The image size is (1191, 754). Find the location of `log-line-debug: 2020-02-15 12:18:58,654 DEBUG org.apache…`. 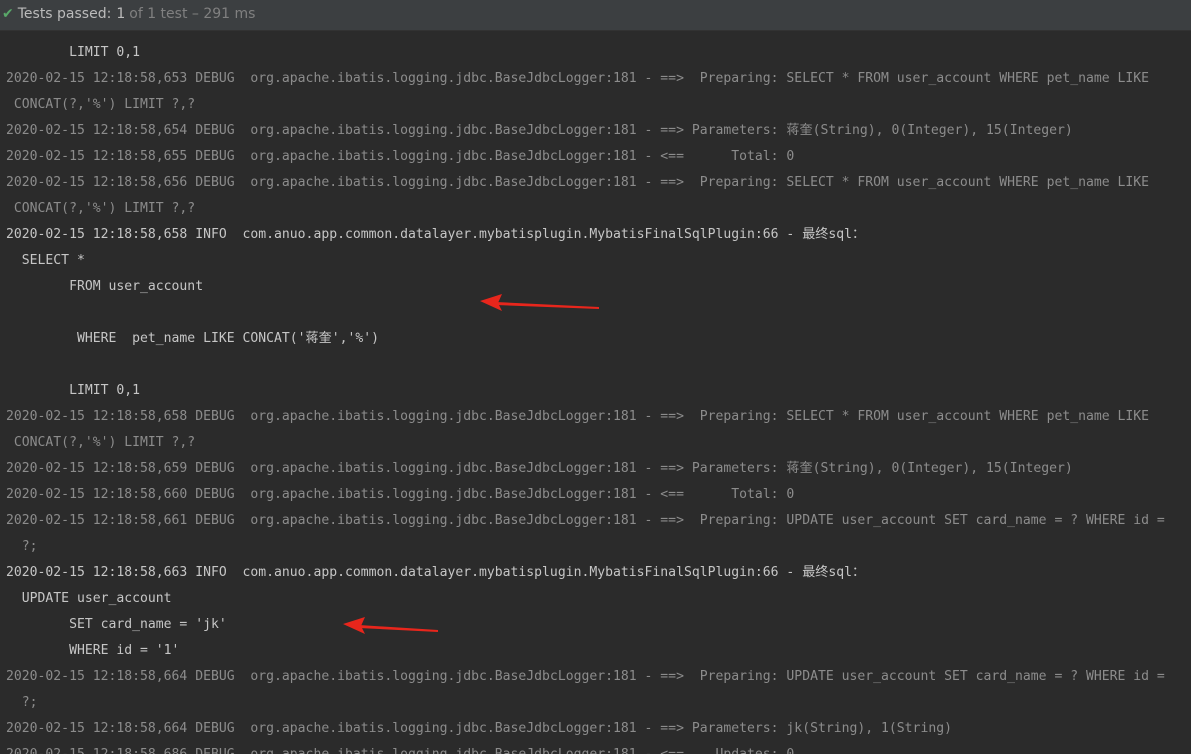

log-line-debug: 2020-02-15 12:18:58,654 DEBUG org.apache… is located at coordinates (539, 130).